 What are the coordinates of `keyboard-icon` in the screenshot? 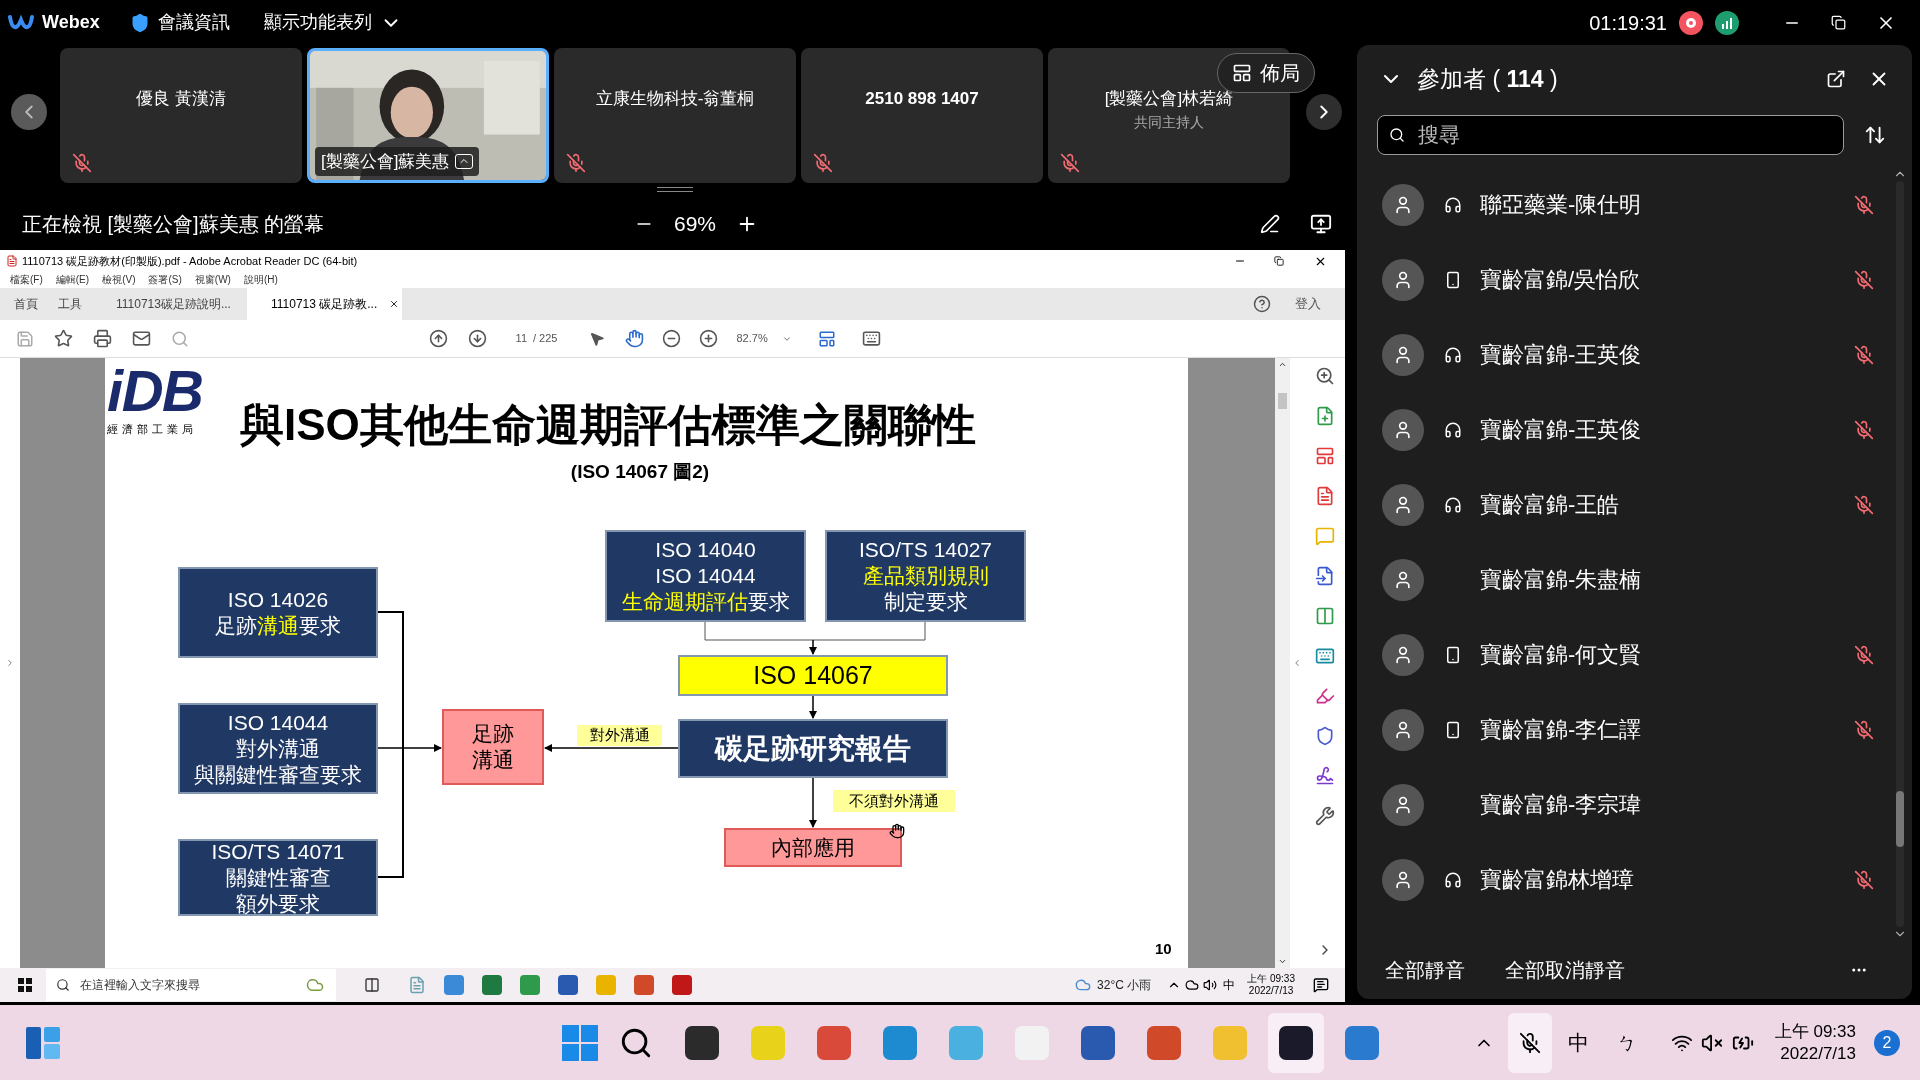 It's located at (872, 338).